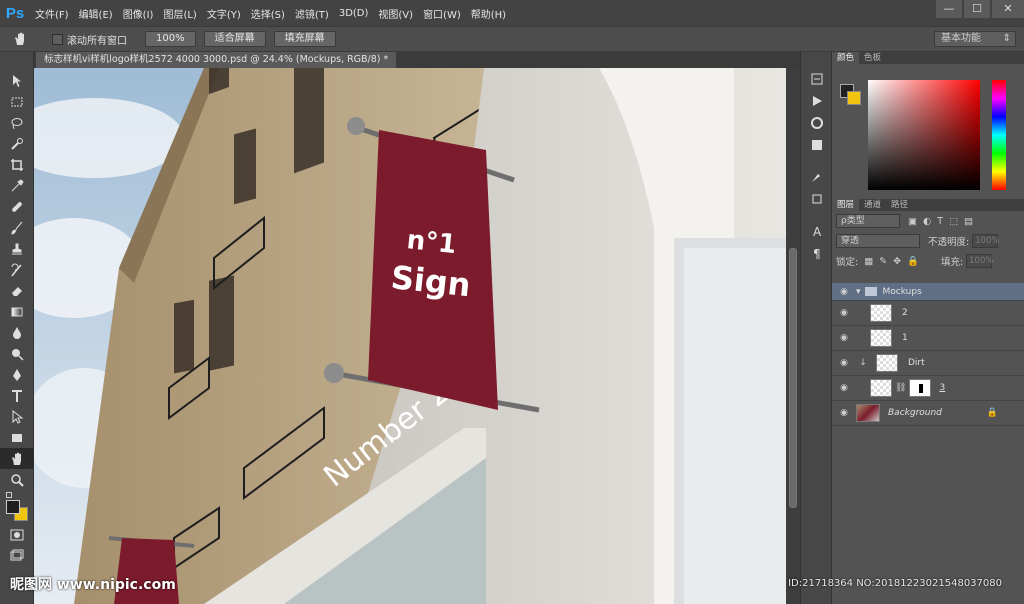  What do you see at coordinates (312, 13) in the screenshot?
I see `menu-filter: 滤镜(T)` at bounding box center [312, 13].